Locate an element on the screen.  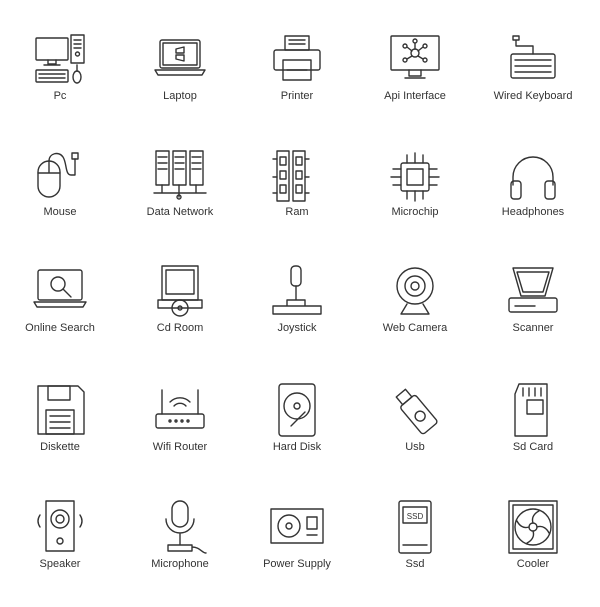
ssd-icon: SSD is located at coordinates (415, 527).